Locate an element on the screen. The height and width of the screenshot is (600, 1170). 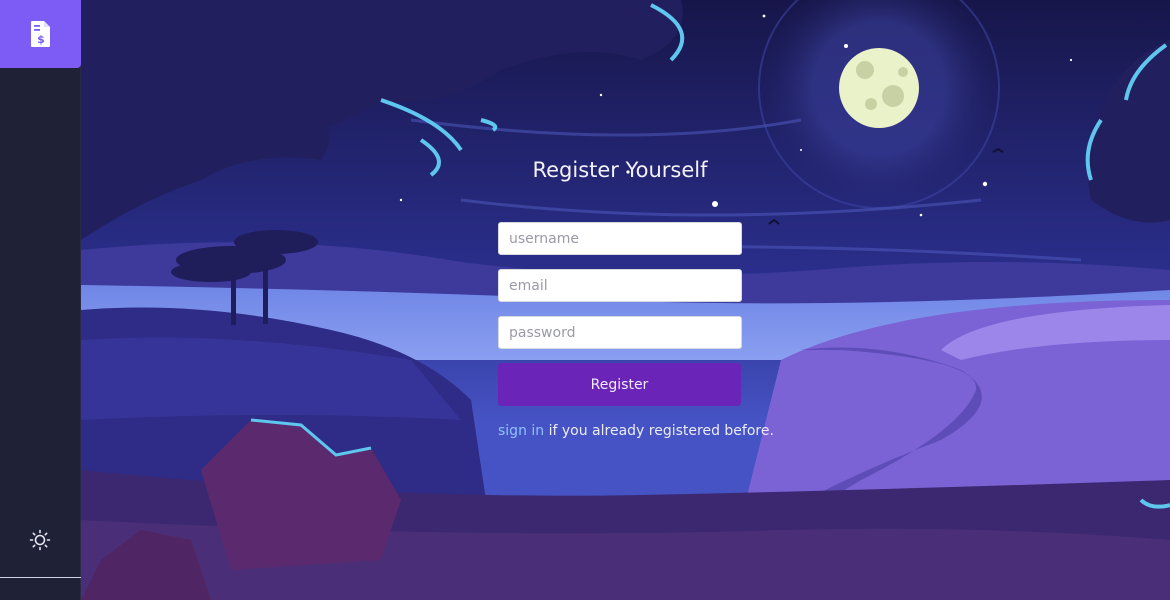
page-title: Register Yourself is located at coordinates (620, 170).